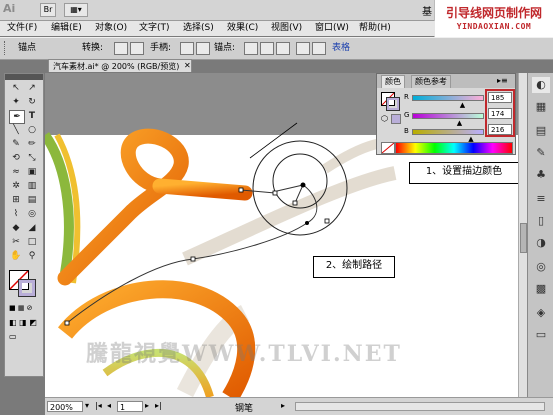 This screenshot has width=553, height=415. I want to click on warp-icon: ≈, so click(16, 172).